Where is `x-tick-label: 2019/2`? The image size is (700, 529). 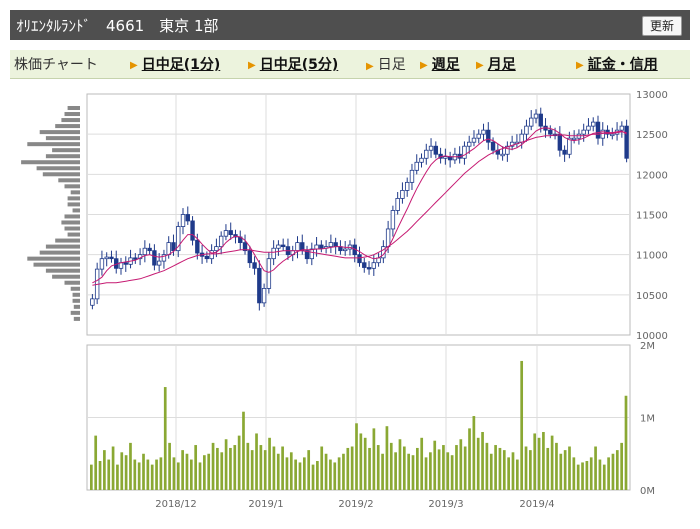
x-tick-label: 2019/2 is located at coordinates (355, 504).